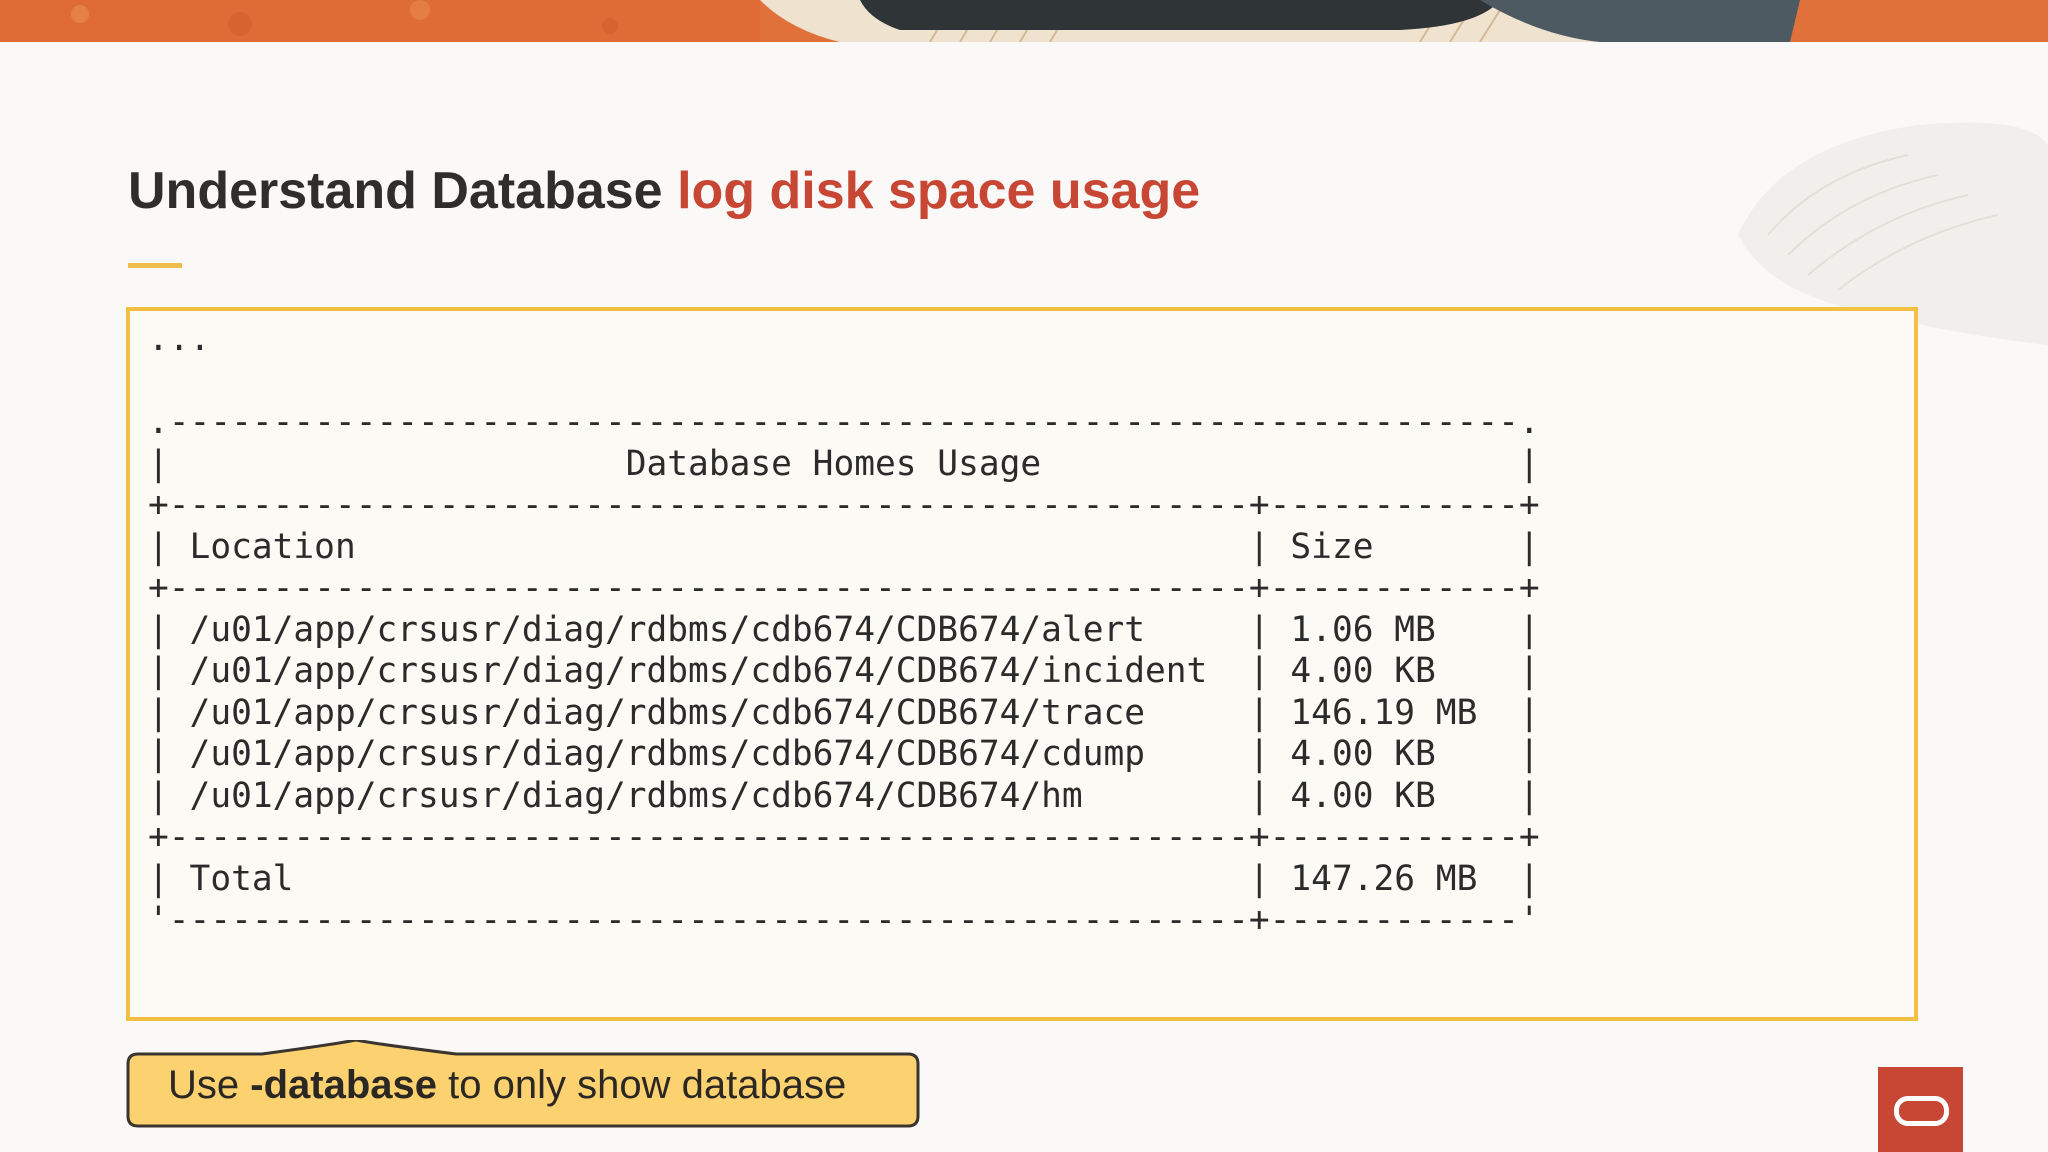 Image resolution: width=2048 pixels, height=1152 pixels. I want to click on callout-flag: -database, so click(344, 1085).